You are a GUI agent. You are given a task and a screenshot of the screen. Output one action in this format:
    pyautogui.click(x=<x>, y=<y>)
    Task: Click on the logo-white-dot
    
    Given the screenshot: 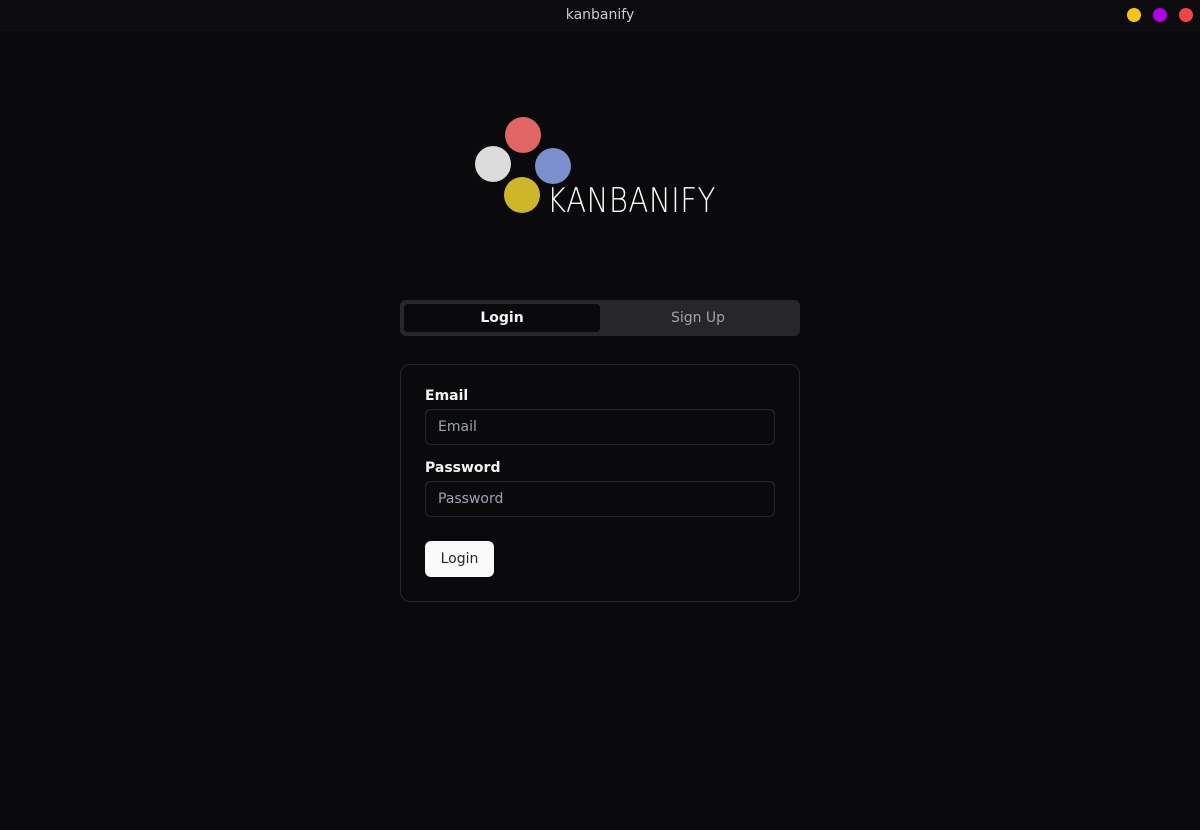 What is the action you would take?
    pyautogui.click(x=493, y=164)
    